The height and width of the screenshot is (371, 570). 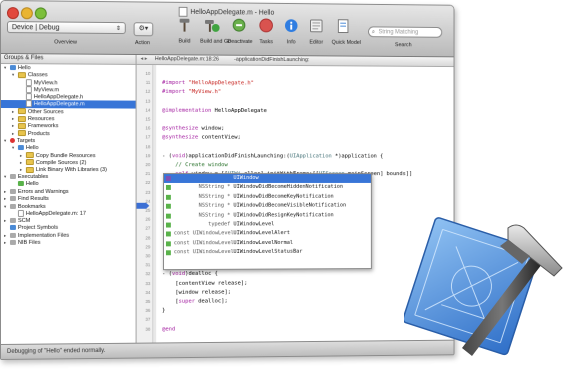 I want to click on code-line: [contentView release];, so click(x=205, y=283).